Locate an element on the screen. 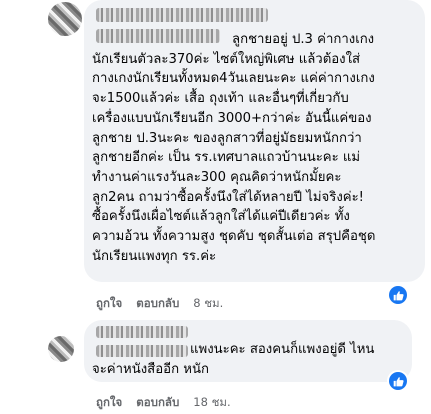  comment-timestamp: 18 ชม. is located at coordinates (211, 403).